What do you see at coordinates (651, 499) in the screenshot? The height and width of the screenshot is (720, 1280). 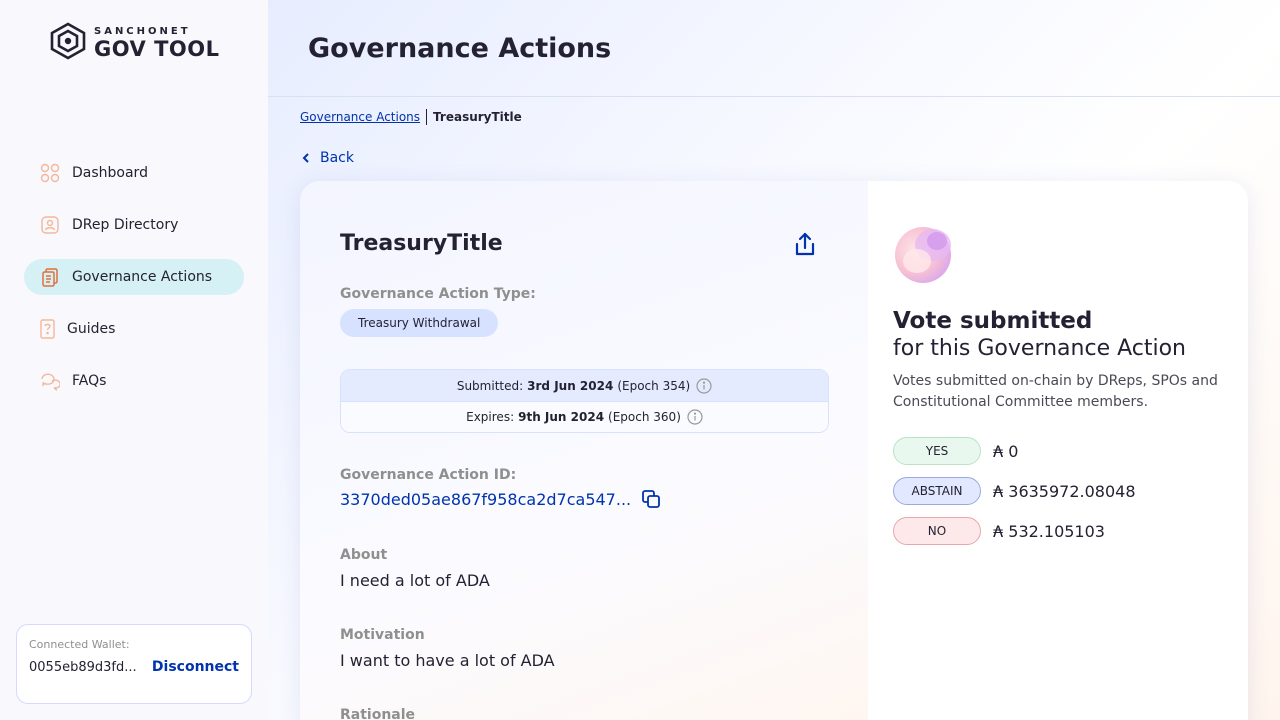 I see `copy-icon` at bounding box center [651, 499].